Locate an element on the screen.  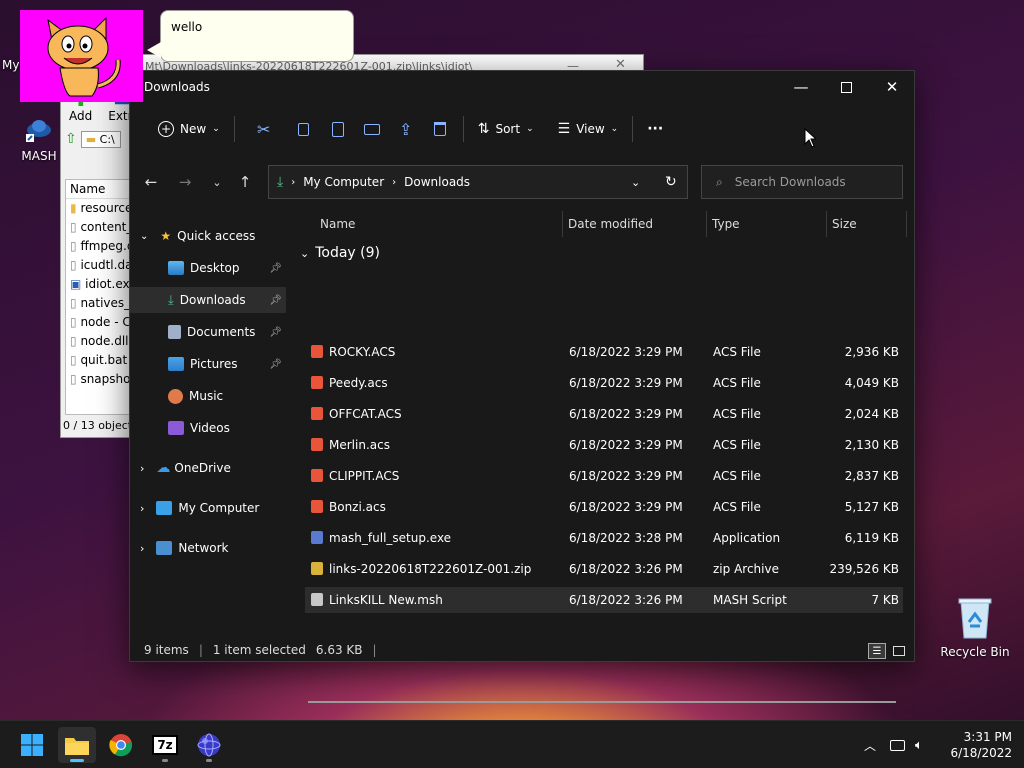
speech-bubble-text: wello is located at coordinates (187, 27).